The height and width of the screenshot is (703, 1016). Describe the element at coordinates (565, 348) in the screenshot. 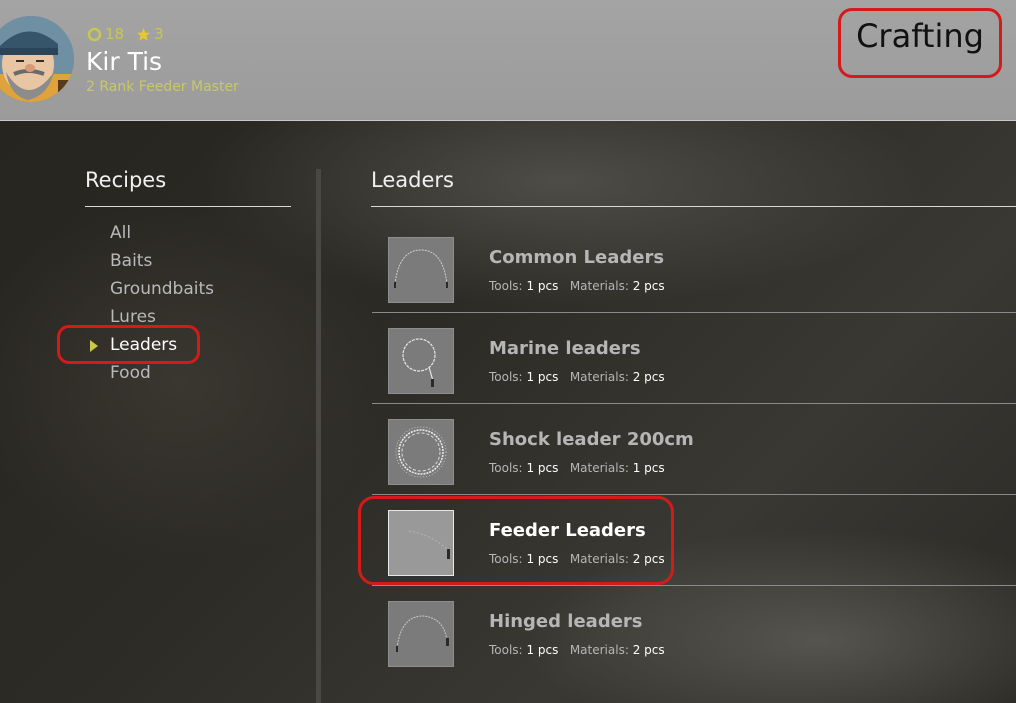

I see `recipe-name: Marine leaders` at that location.